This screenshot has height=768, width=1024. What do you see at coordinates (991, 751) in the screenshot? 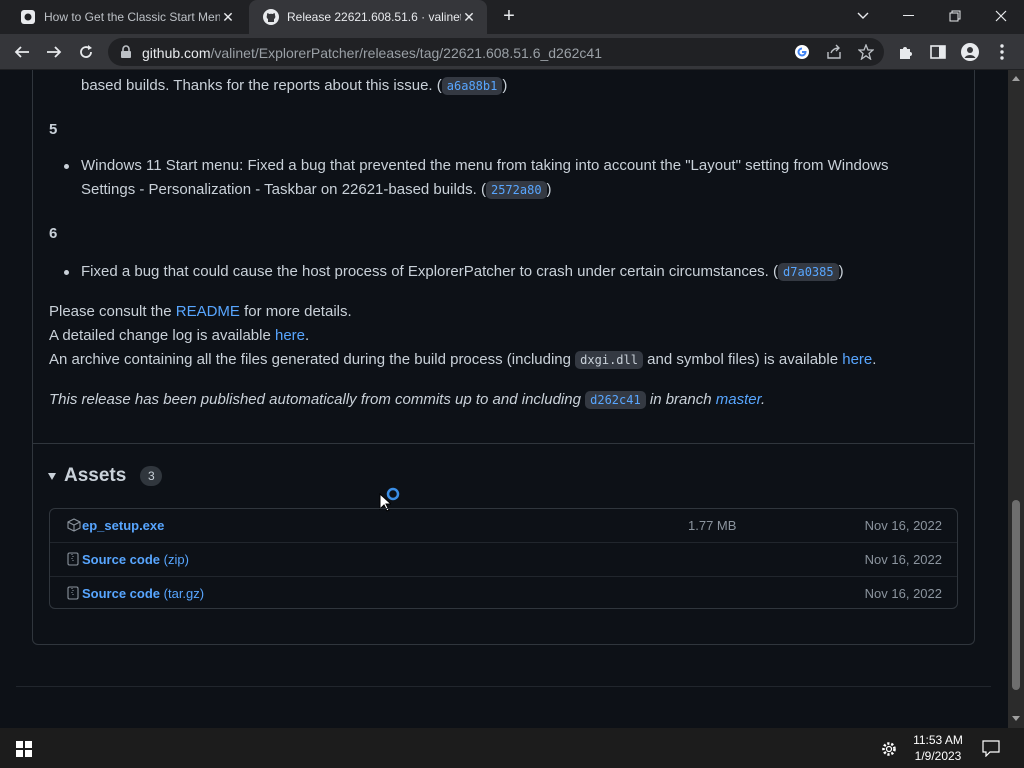
I see `notification-center-icon` at bounding box center [991, 751].